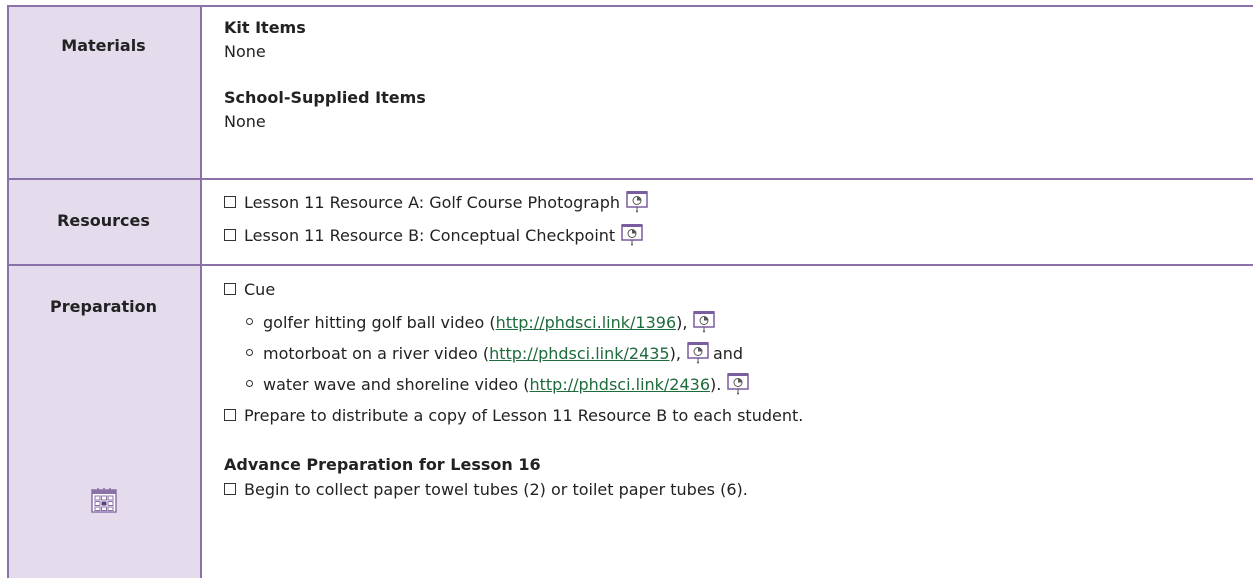  Describe the element at coordinates (586, 322) in the screenshot. I see `video-link: http://phdsci.link/1396` at that location.